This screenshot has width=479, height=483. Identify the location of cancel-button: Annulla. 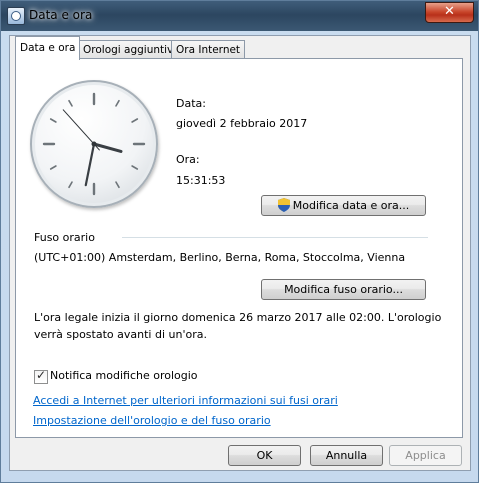
(346, 455).